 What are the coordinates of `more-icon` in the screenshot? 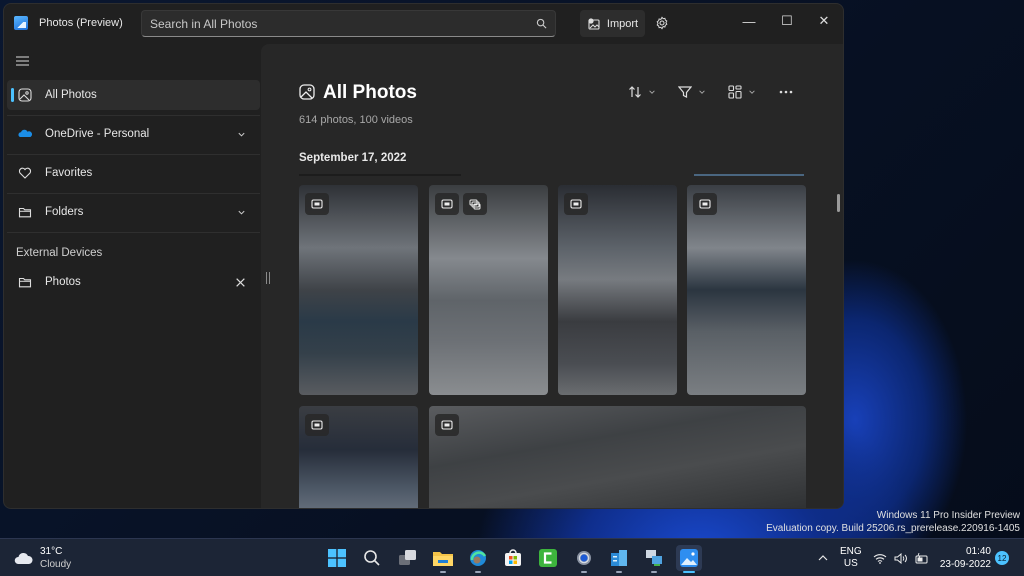 It's located at (786, 92).